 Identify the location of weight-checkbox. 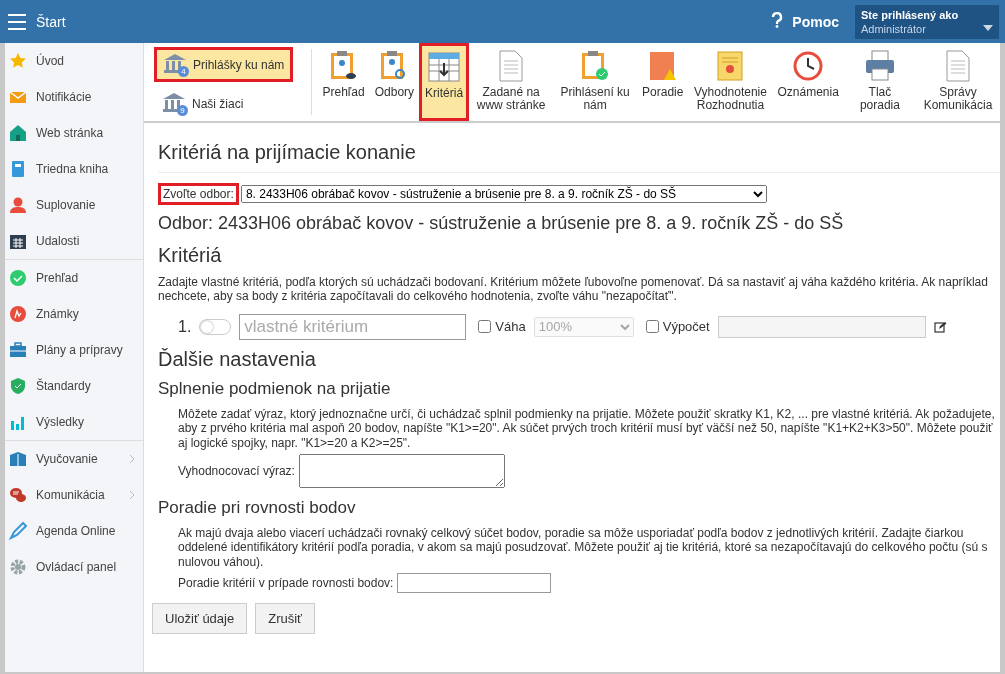
(485, 327).